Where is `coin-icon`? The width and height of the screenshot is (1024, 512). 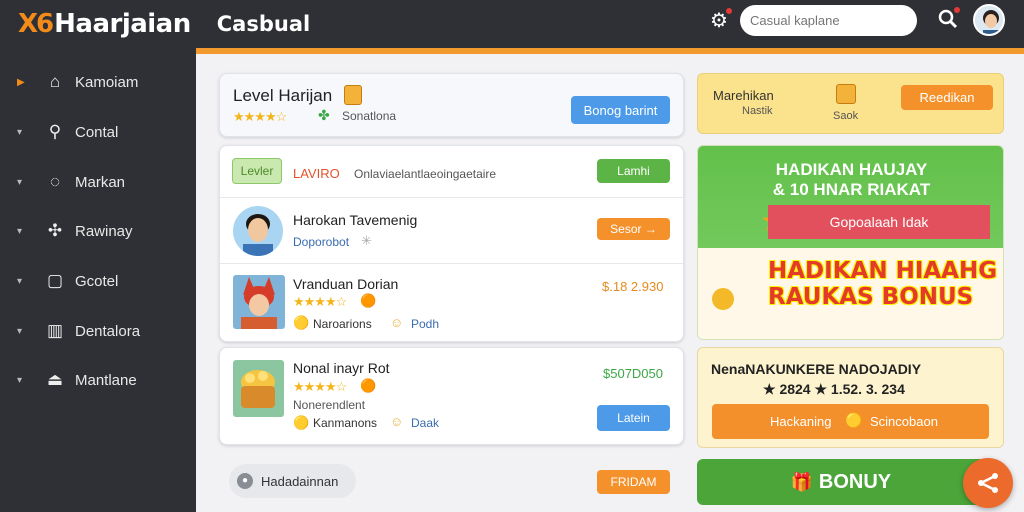 coin-icon is located at coordinates (723, 299).